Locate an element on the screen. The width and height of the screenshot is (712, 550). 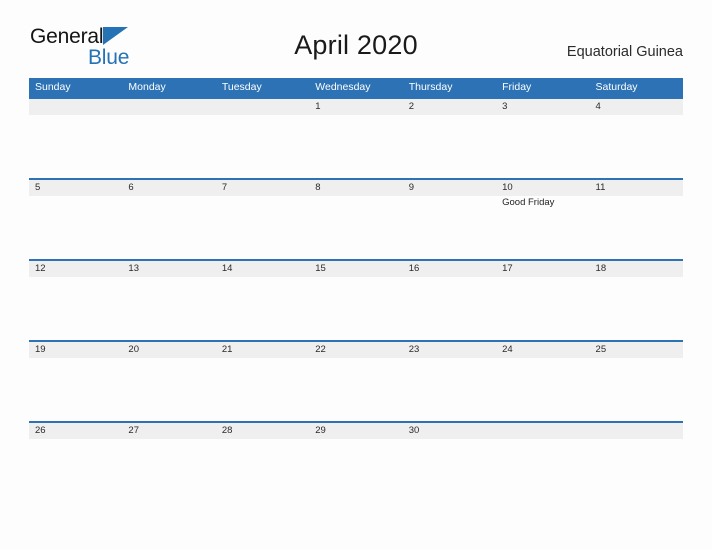
week-date-band: 1 2 3 4 is located at coordinates (356, 107).